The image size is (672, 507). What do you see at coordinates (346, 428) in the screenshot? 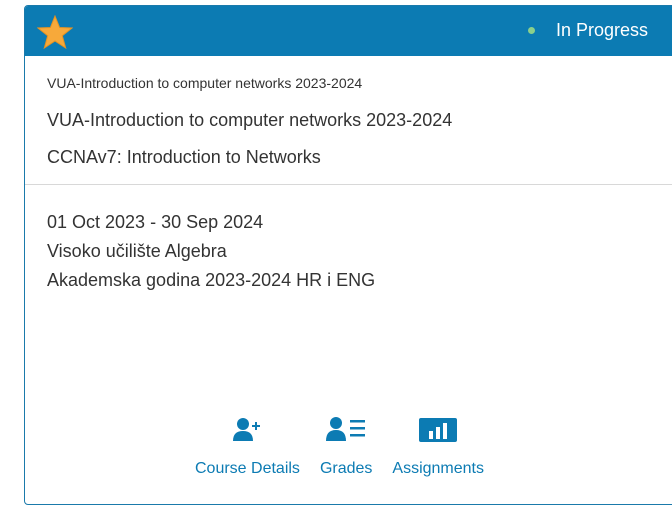
I see `user-list-icon` at bounding box center [346, 428].